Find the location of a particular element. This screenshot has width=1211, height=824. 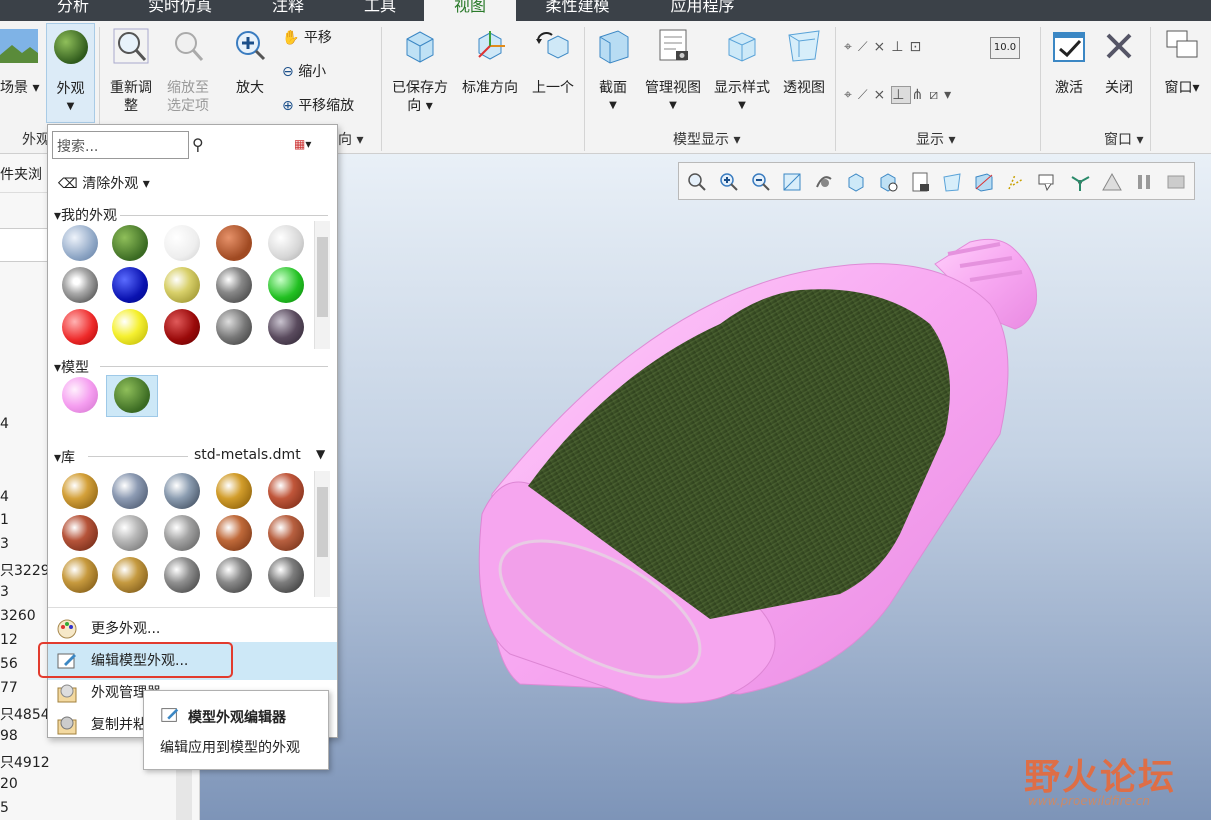

tab-view: 视图 is located at coordinates (470, 10).